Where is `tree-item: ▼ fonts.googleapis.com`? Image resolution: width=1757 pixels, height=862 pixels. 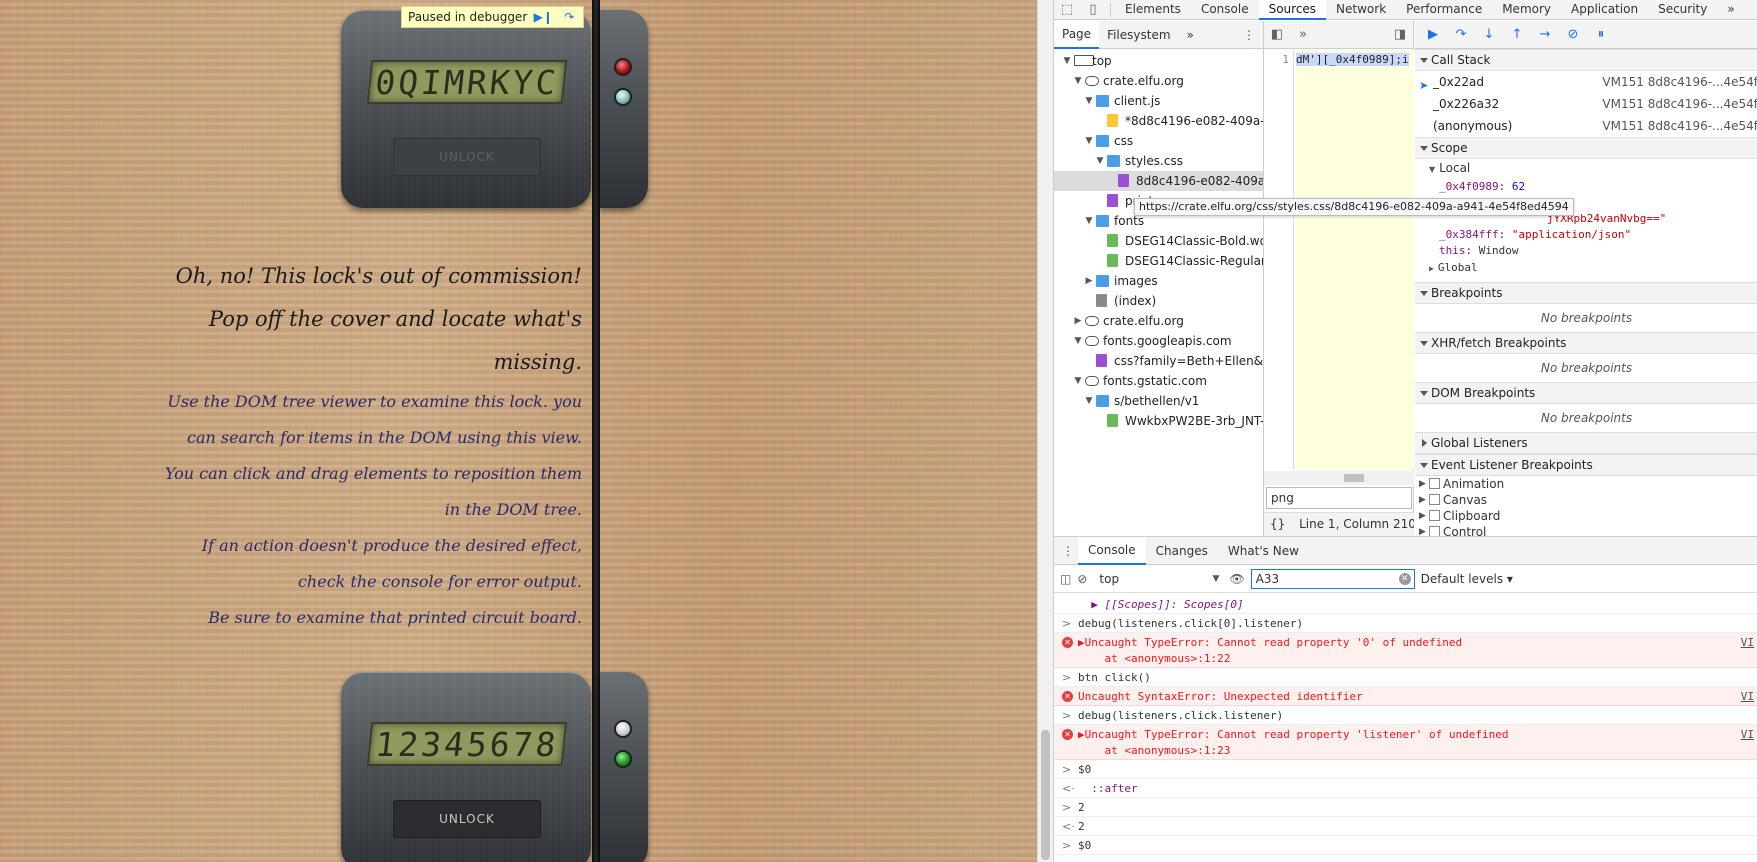 tree-item: ▼ fonts.googleapis.com is located at coordinates (1158, 341).